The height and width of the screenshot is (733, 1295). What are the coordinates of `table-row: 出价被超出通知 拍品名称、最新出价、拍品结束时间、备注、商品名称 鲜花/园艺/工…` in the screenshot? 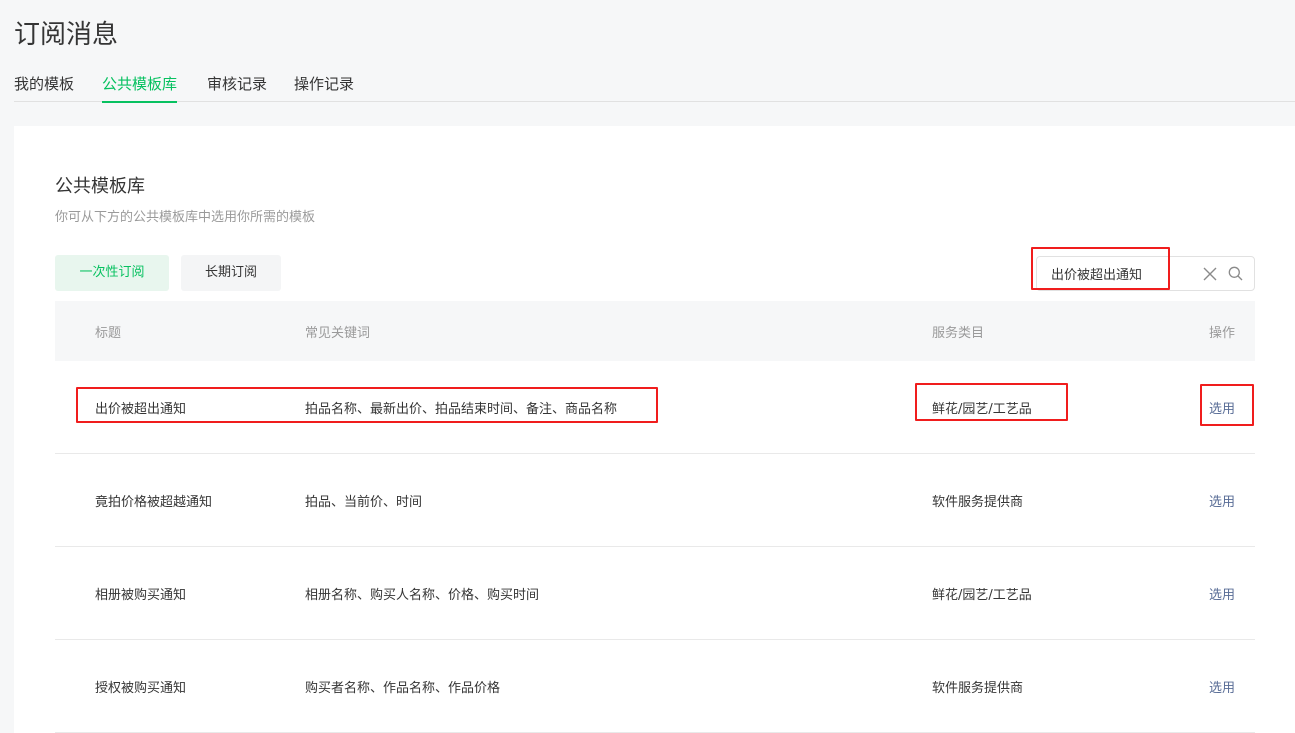 It's located at (655, 407).